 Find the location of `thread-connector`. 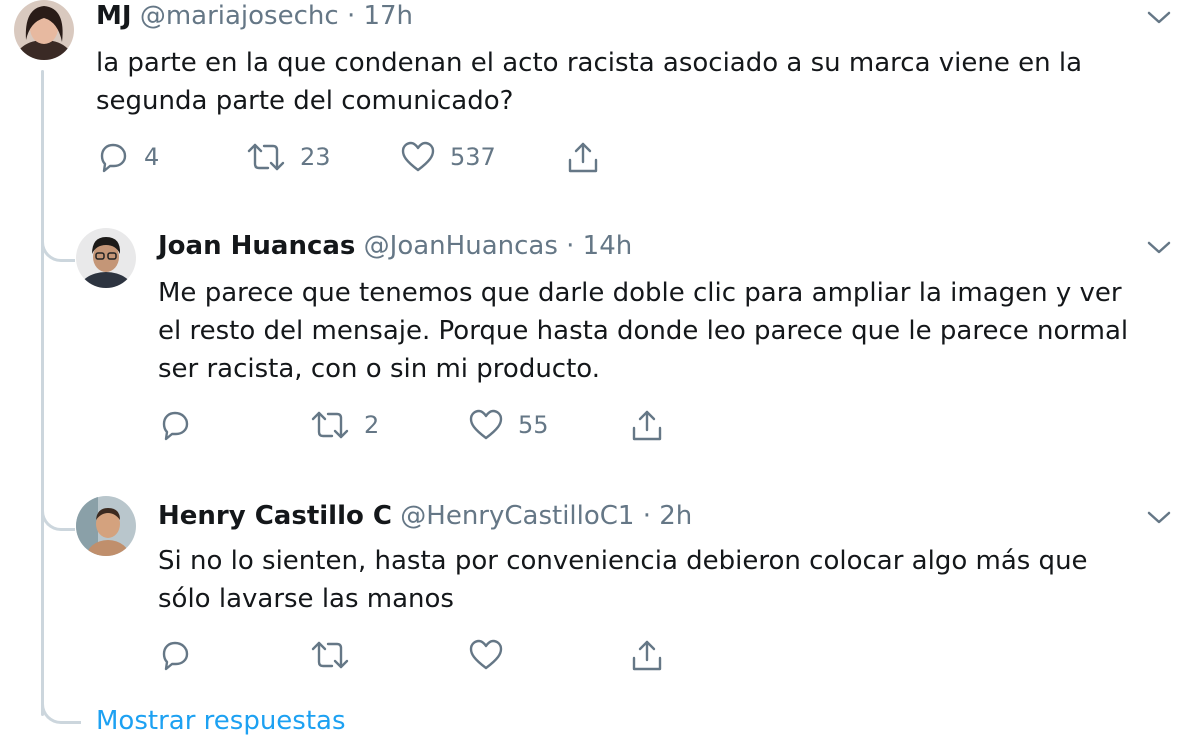

thread-connector is located at coordinates (61, 707).